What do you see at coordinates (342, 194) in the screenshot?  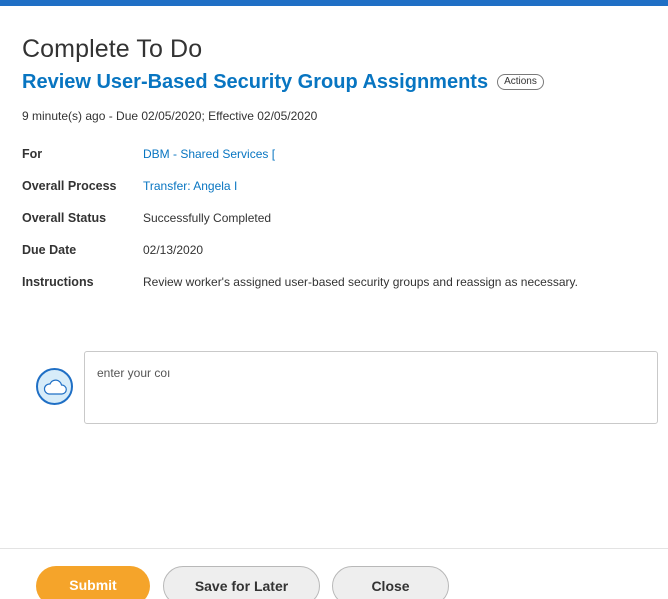 I see `detail-row-process: Overall Process Transfer: Angela I` at bounding box center [342, 194].